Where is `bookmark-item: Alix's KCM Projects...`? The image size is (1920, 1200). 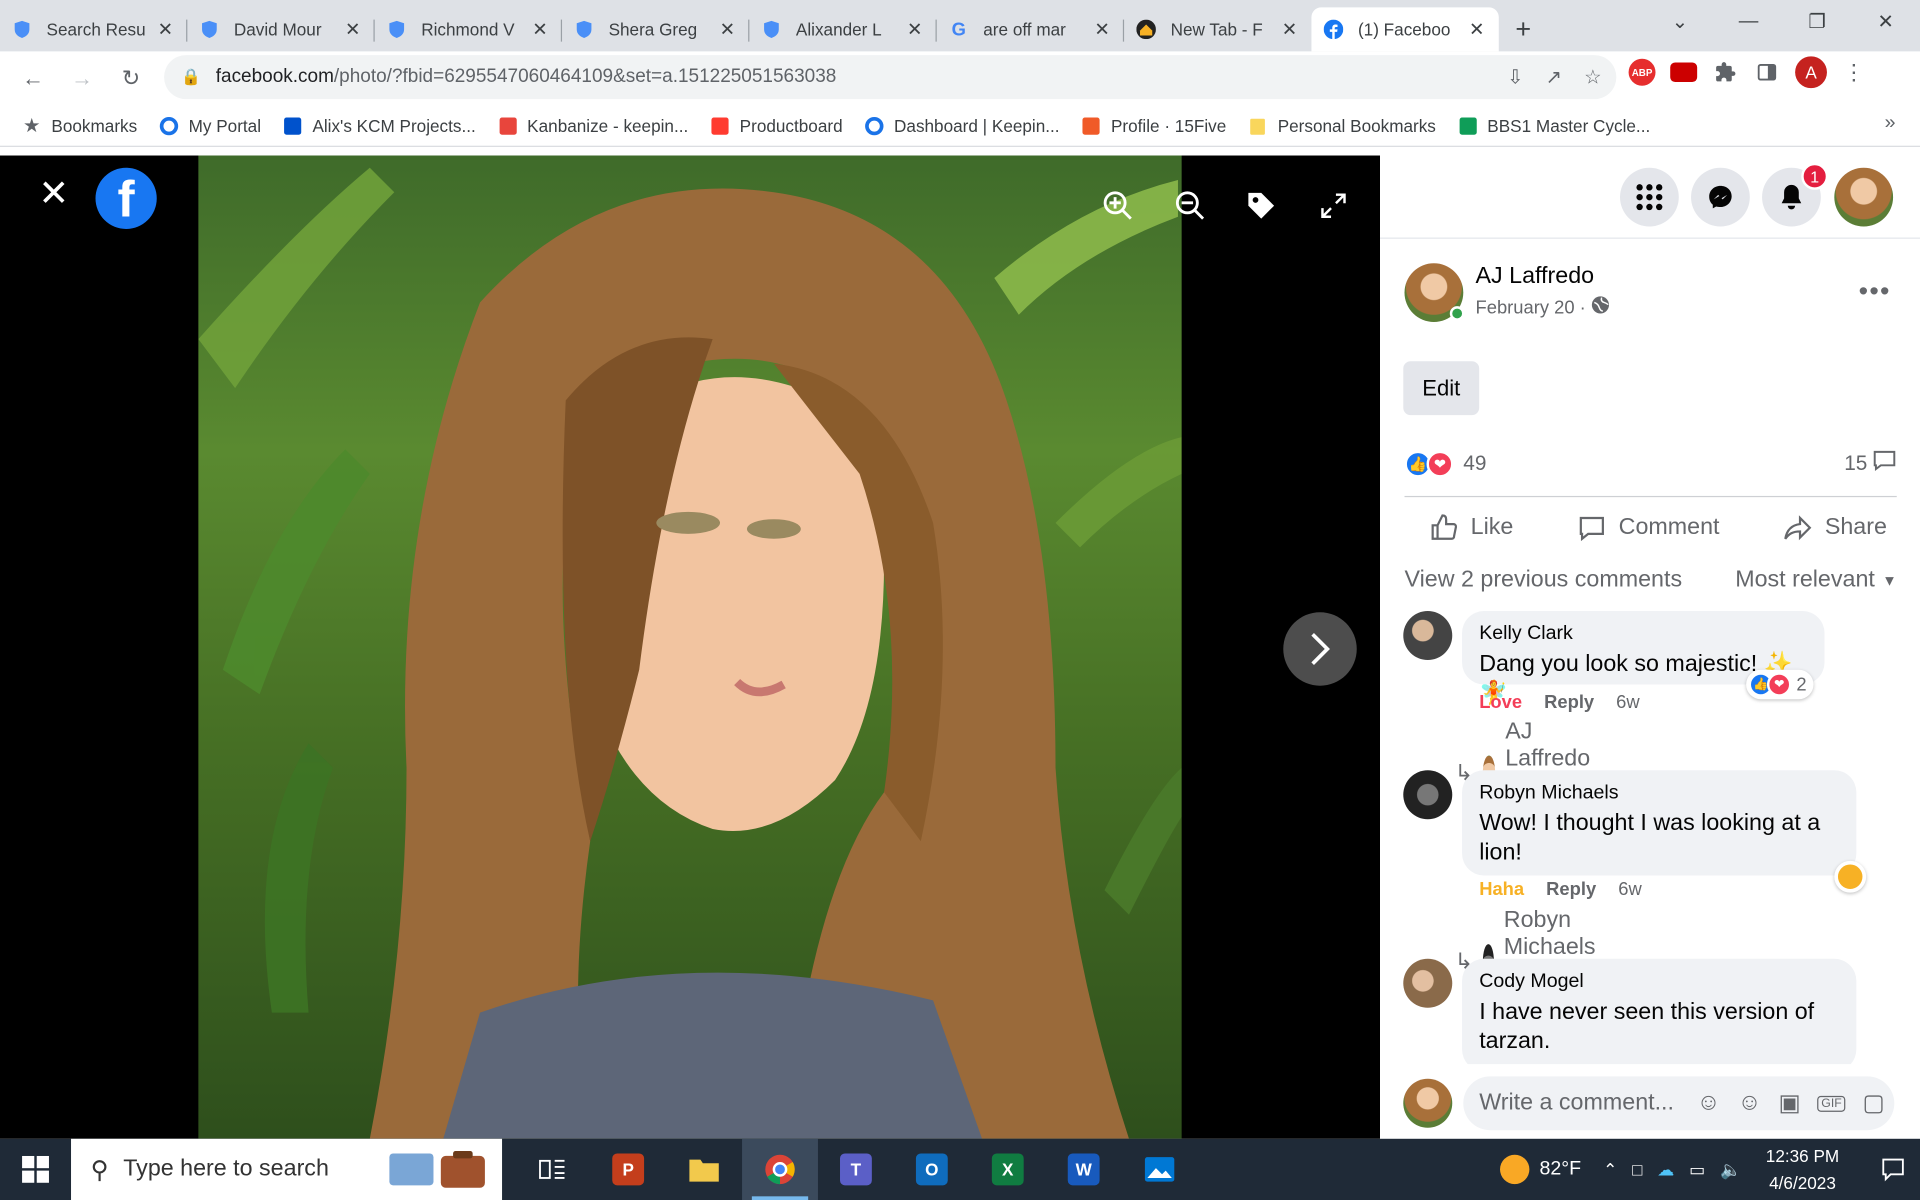 bookmark-item: Alix's KCM Projects... is located at coordinates (379, 125).